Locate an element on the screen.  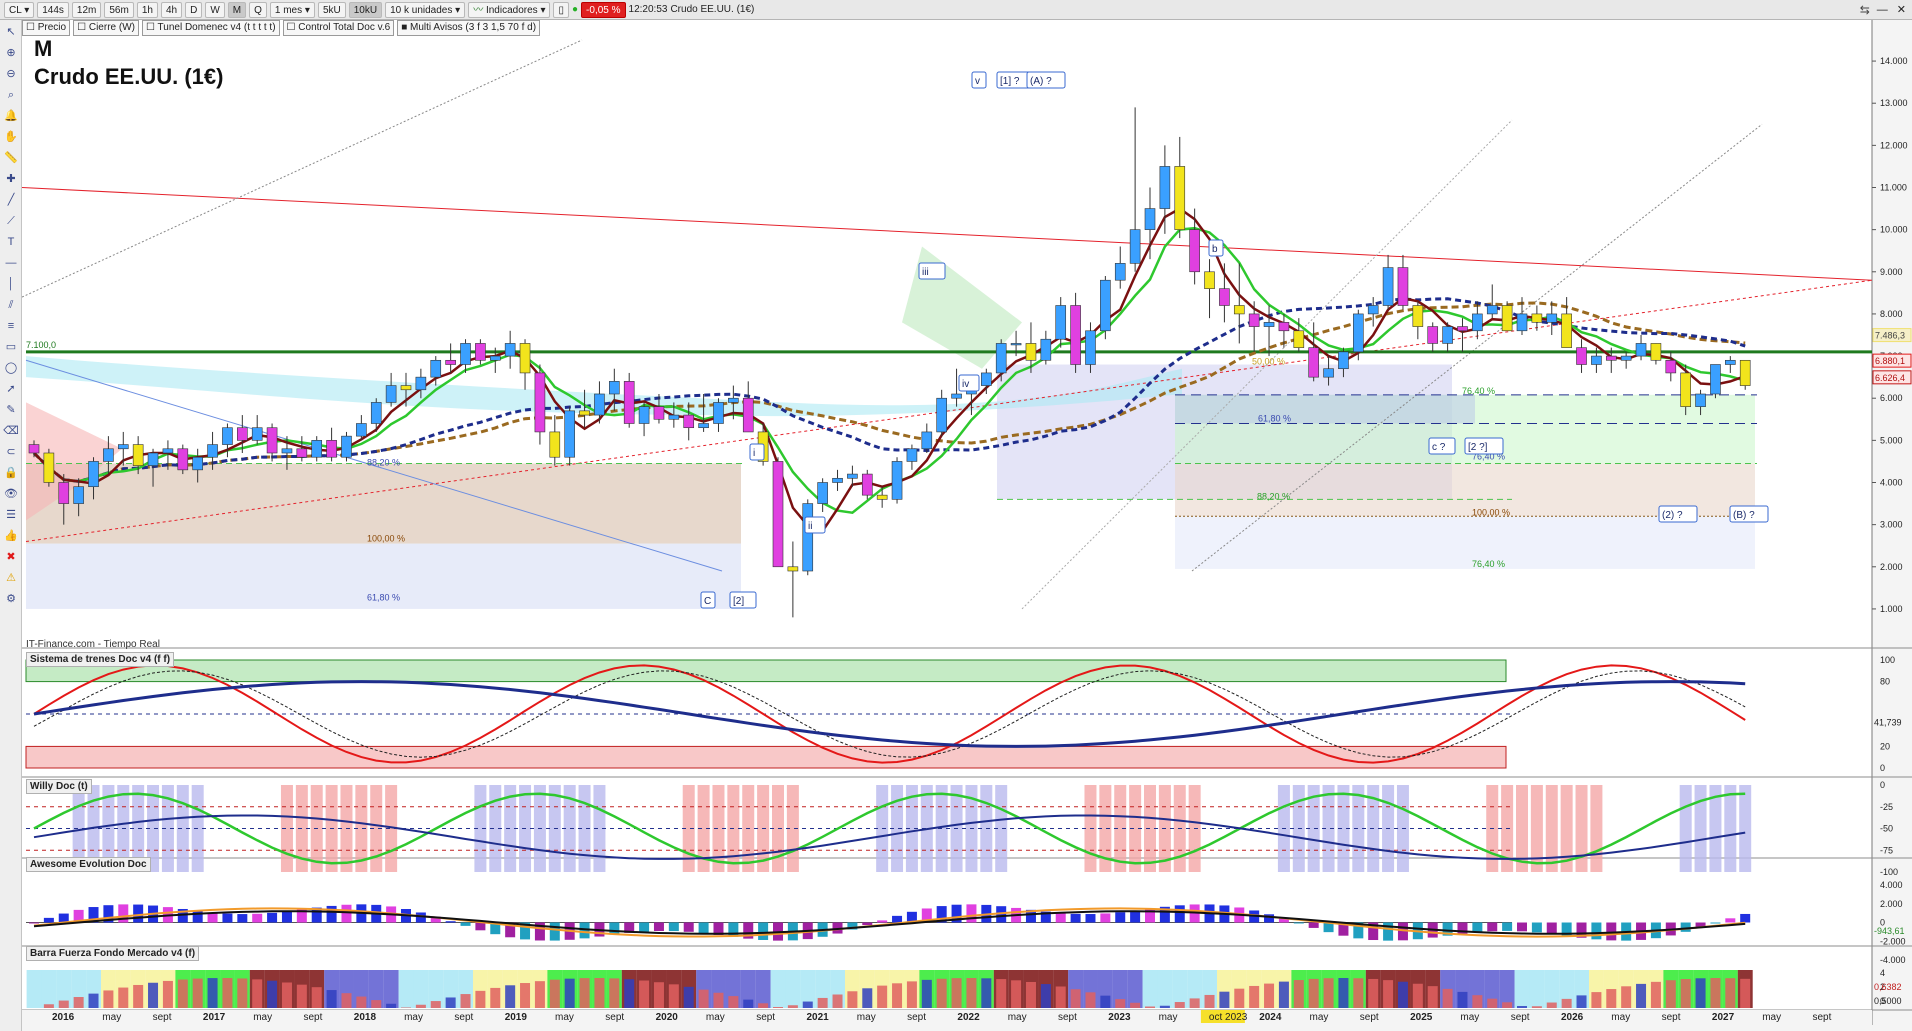
units-10k-button: 10kU is located at coordinates (365, 9).